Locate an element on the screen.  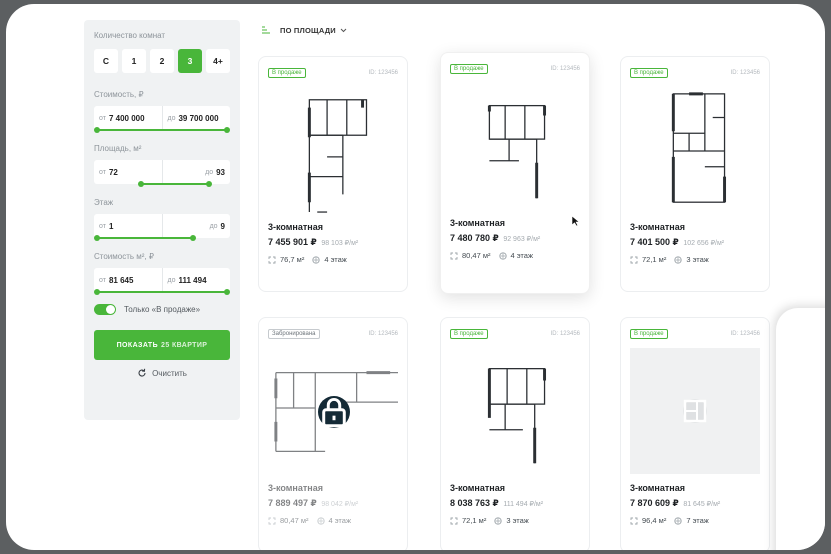
floor-from-prefix: от is located at coordinates (102, 226).